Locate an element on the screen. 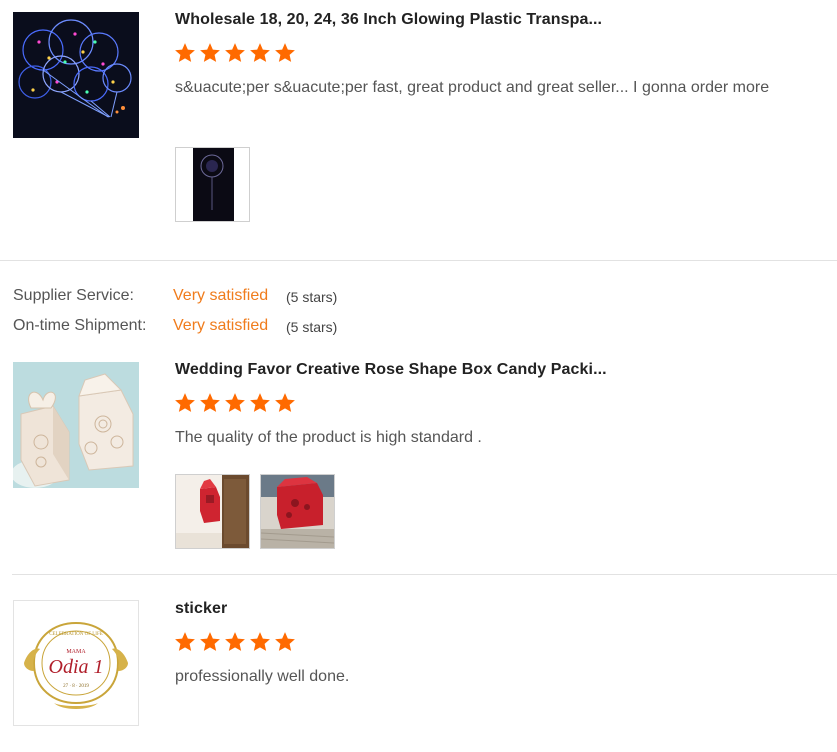 This screenshot has width=837, height=752. shipment-stars: (5 stars) is located at coordinates (312, 327).